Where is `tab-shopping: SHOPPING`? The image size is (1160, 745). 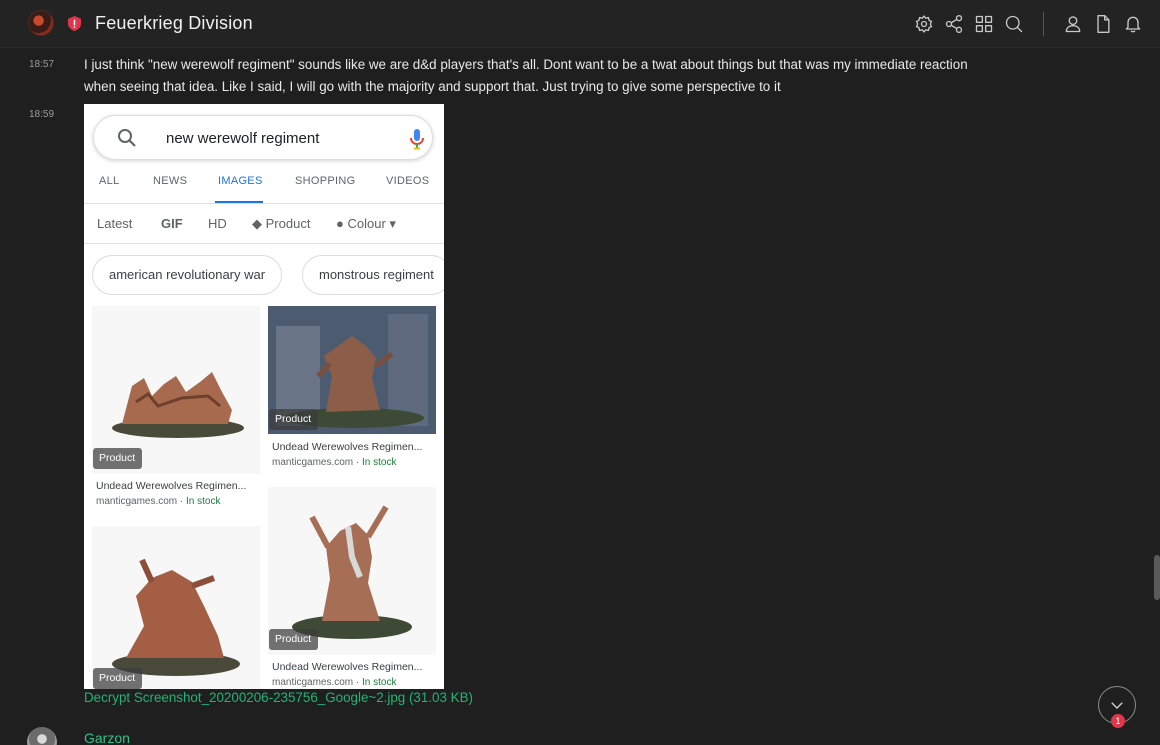
tab-shopping: SHOPPING is located at coordinates (325, 181).